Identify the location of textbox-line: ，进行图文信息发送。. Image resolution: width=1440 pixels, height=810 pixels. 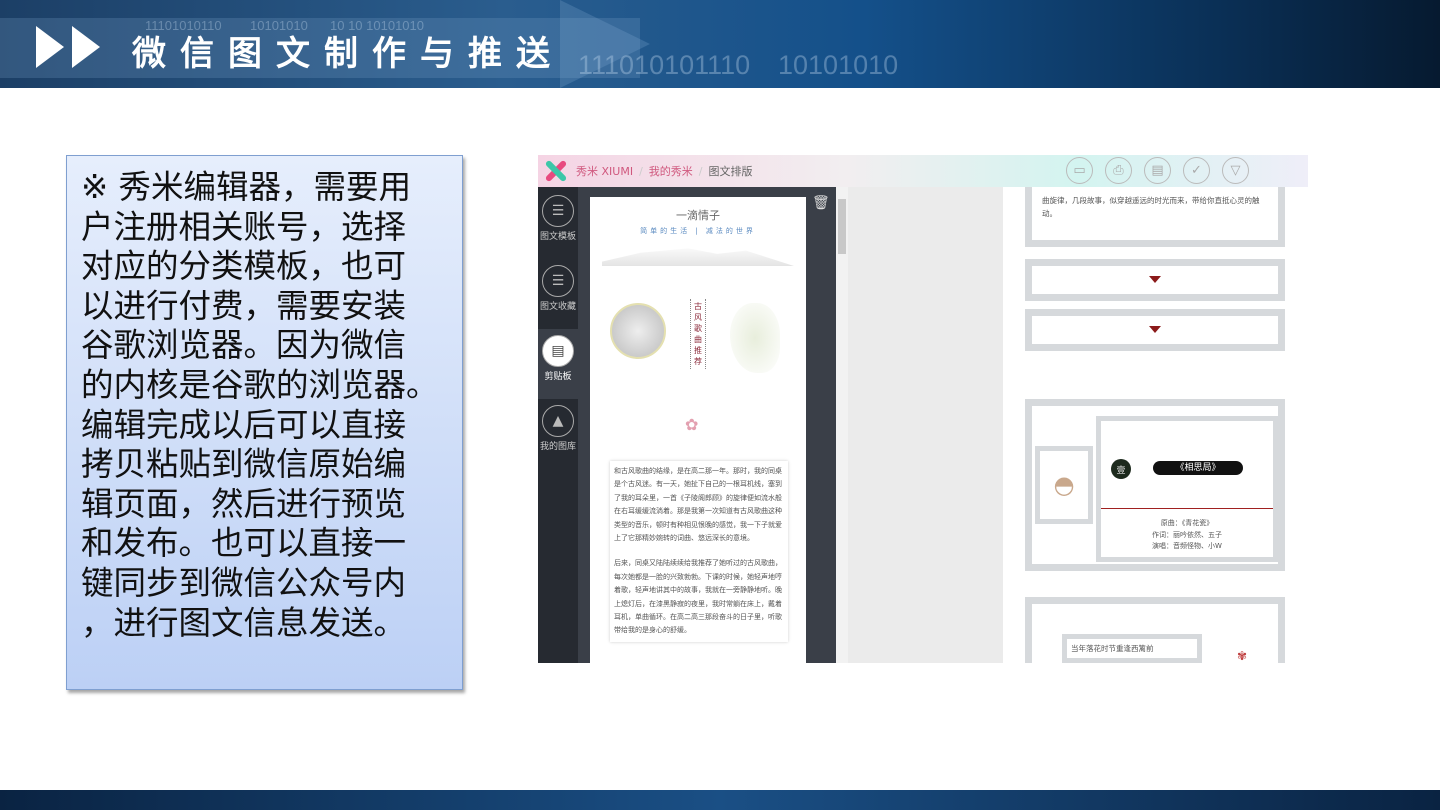
(244, 622).